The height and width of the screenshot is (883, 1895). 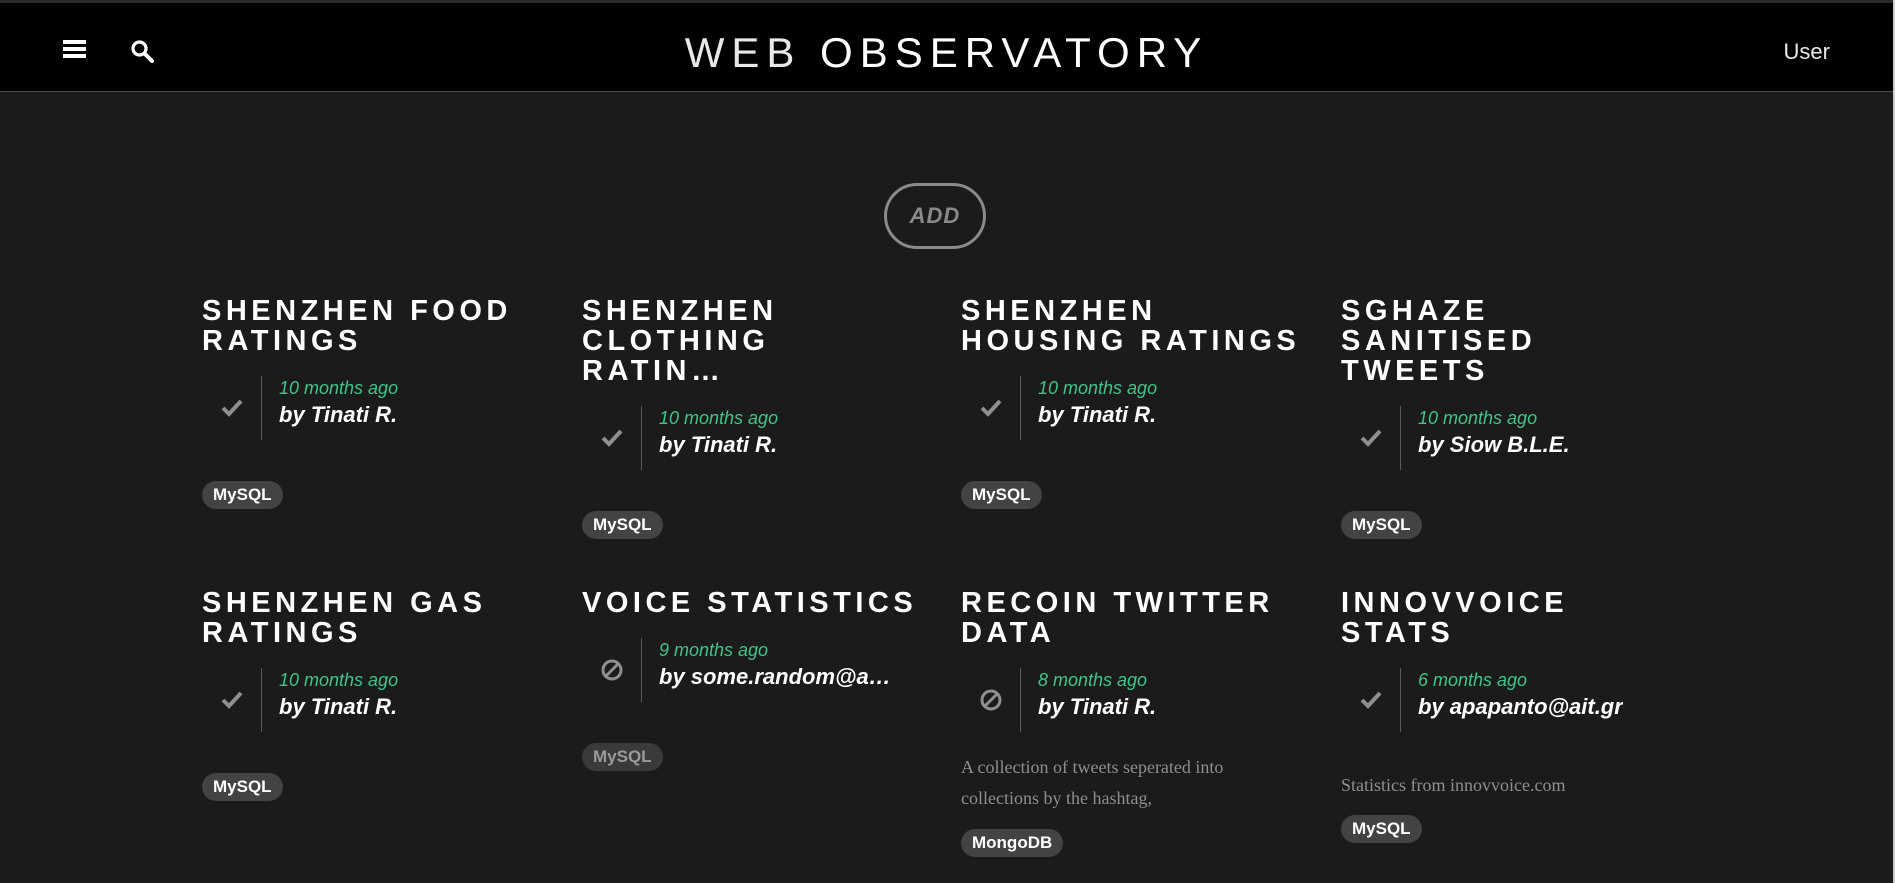 I want to click on dataset-meta: 8 months ago by Tinati R., so click(x=1131, y=700).